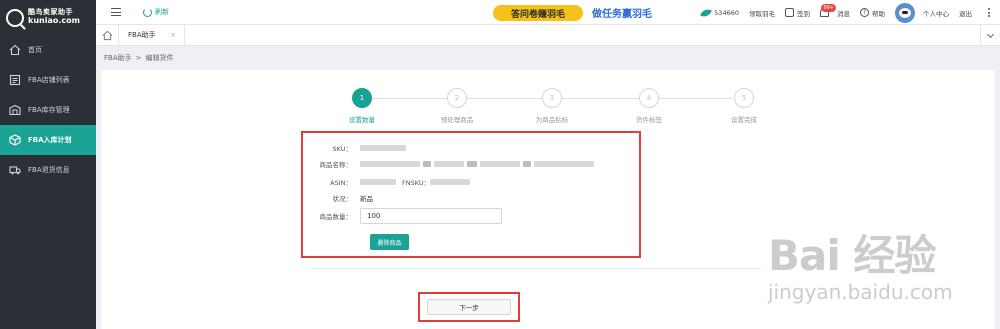 The image size is (1000, 329). I want to click on sidebar-item-inbound-plan: FBA入库计划, so click(48, 140).